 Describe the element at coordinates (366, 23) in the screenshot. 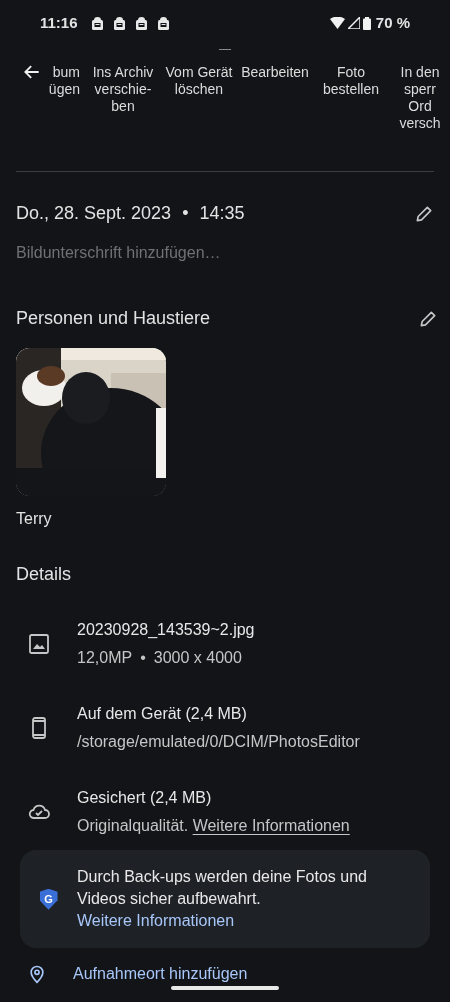

I see `battery-icon` at that location.